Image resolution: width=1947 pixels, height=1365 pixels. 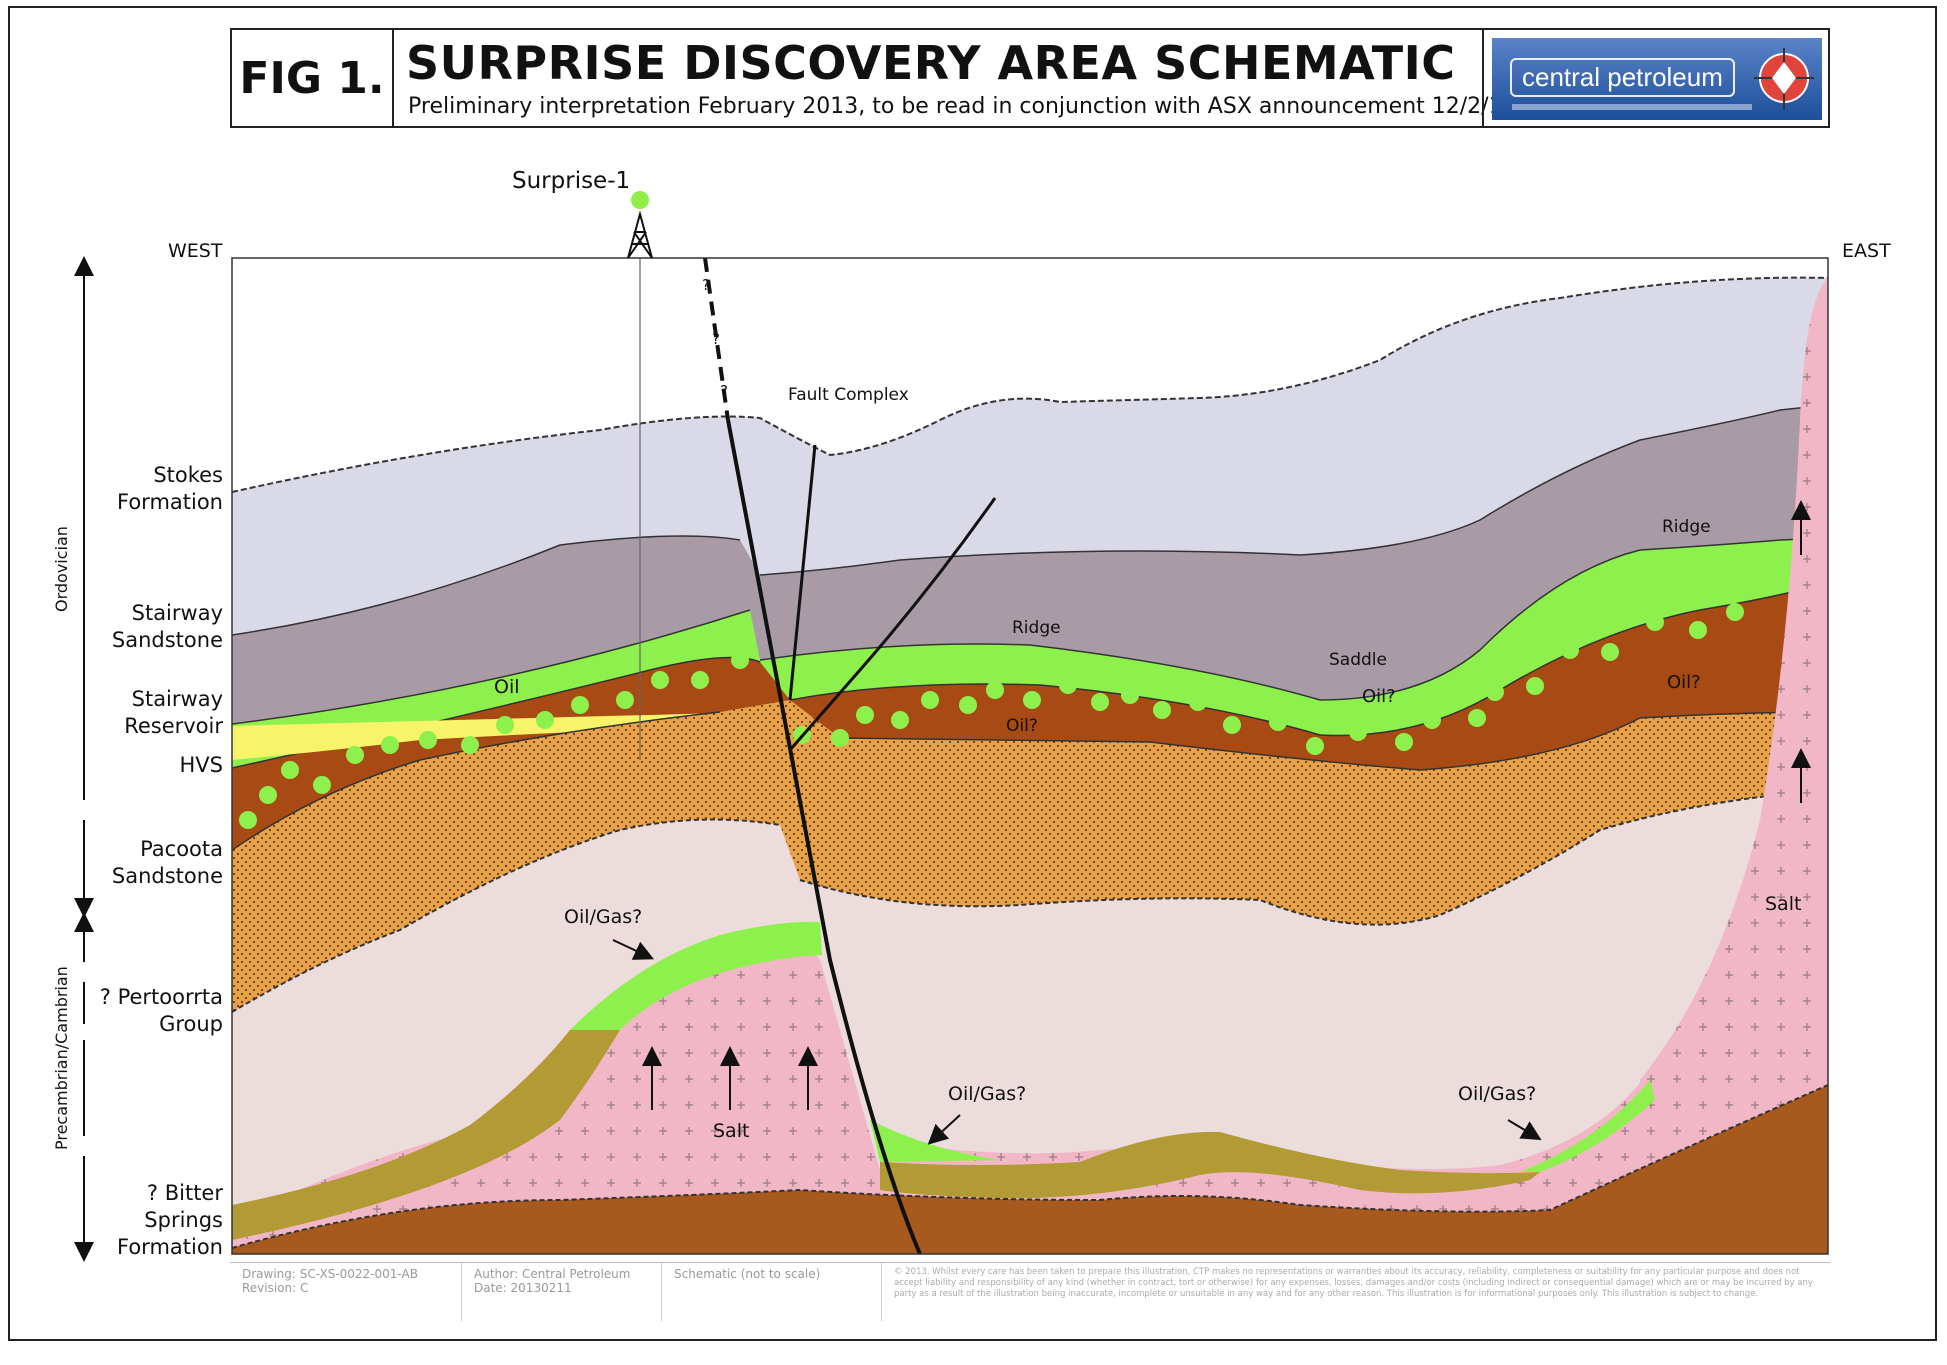 What do you see at coordinates (1497, 1094) in the screenshot?
I see `oil-gas-label-right: Oil/Gas?` at bounding box center [1497, 1094].